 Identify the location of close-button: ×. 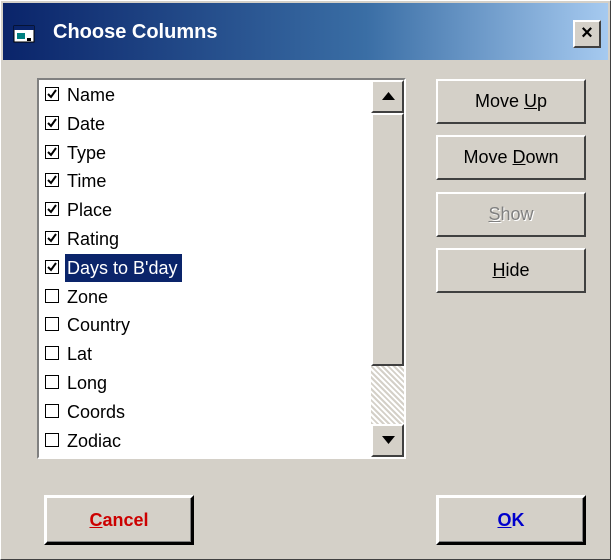
(587, 34).